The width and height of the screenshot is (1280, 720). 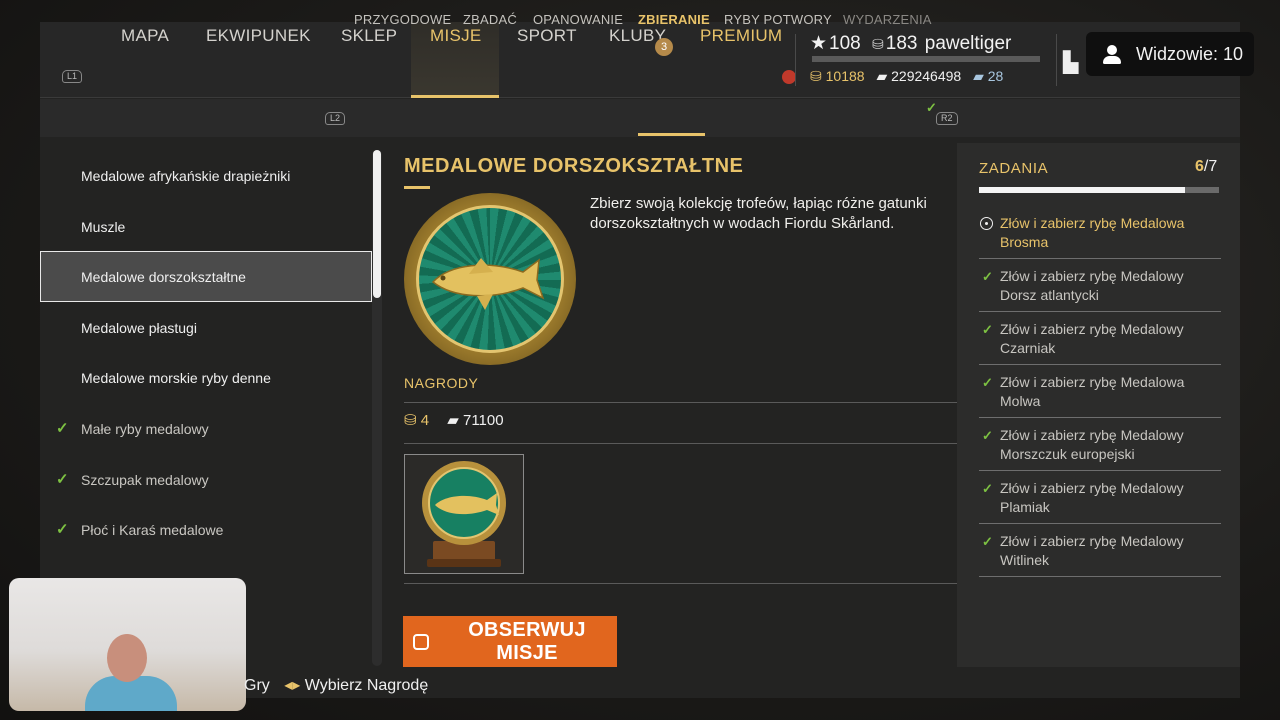 I want to click on task-item-completed: ✓ Złów i zabierz rybę Medalowa Molwa, so click(x=1100, y=391).